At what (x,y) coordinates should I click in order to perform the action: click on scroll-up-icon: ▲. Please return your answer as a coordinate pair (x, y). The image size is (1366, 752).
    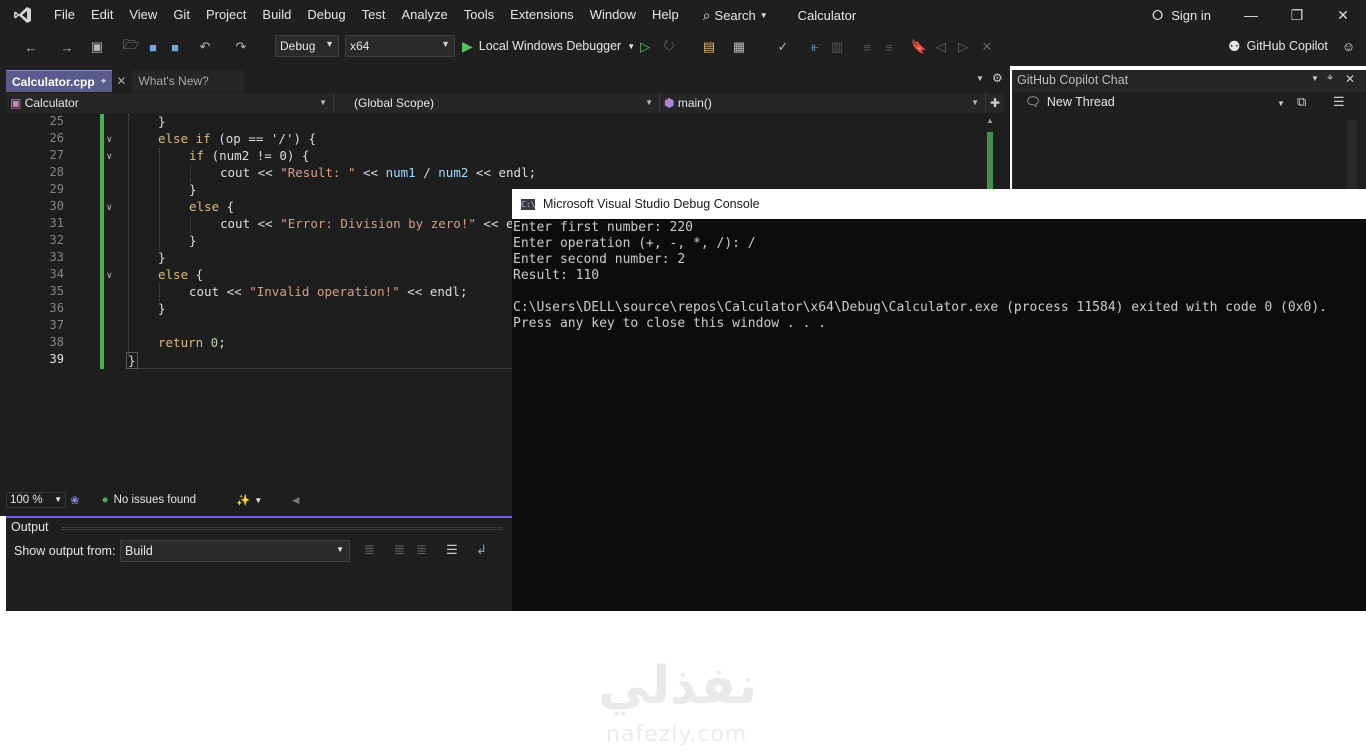
    Looking at the image, I should click on (990, 120).